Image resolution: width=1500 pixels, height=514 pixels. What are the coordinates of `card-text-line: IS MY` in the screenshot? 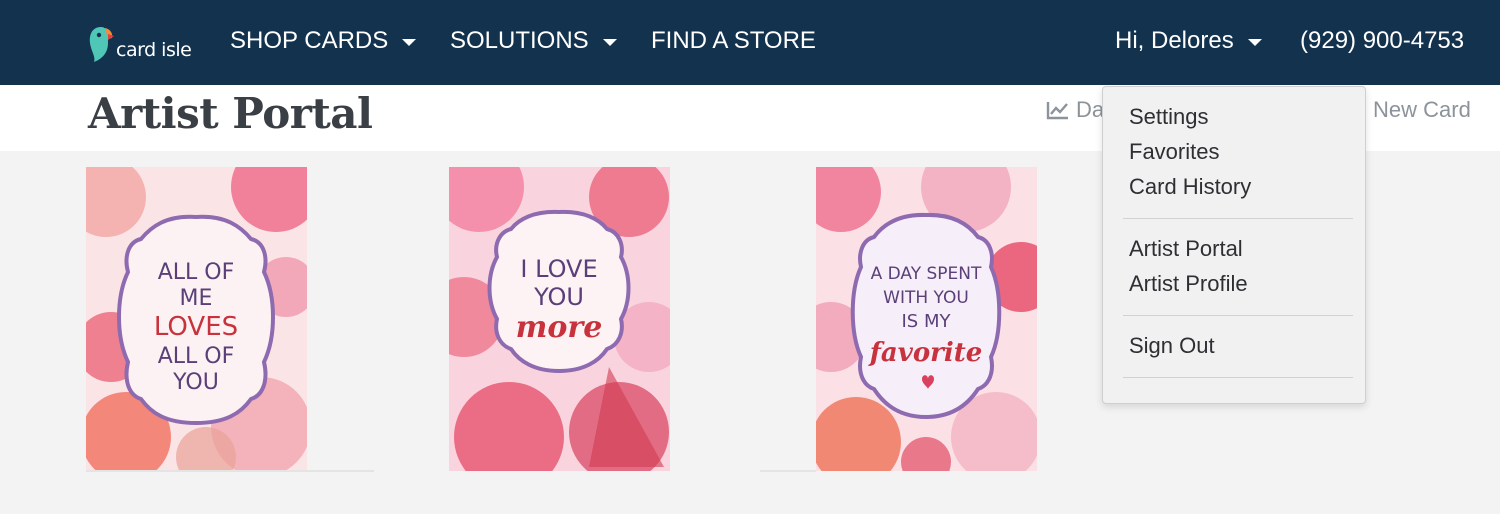 It's located at (927, 321).